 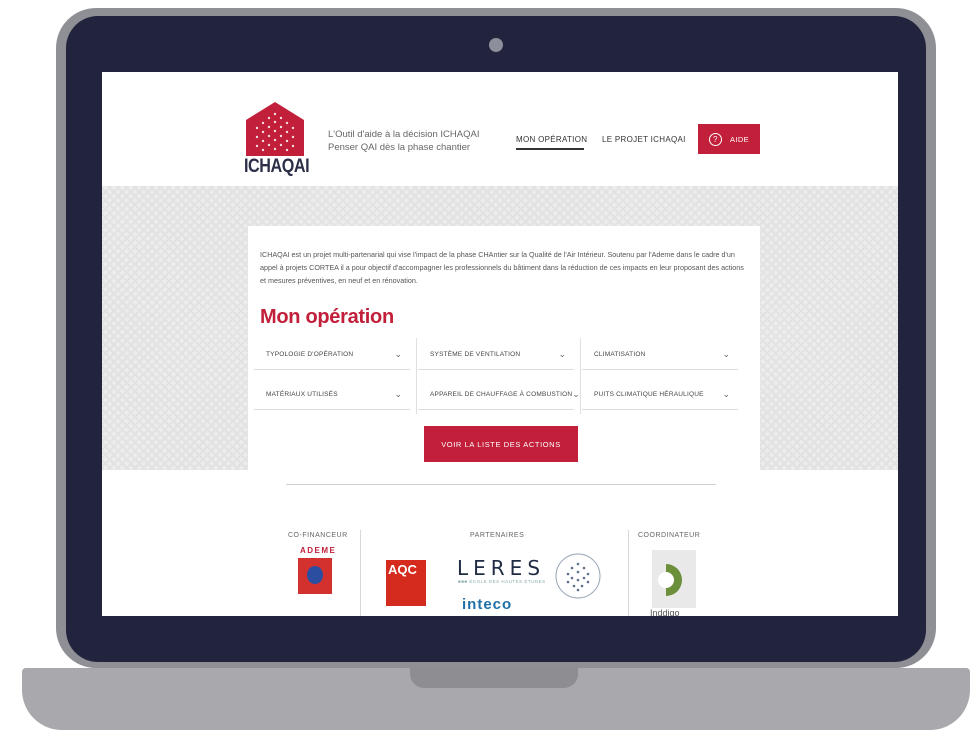 I want to click on nav-active-underline, so click(x=550, y=149).